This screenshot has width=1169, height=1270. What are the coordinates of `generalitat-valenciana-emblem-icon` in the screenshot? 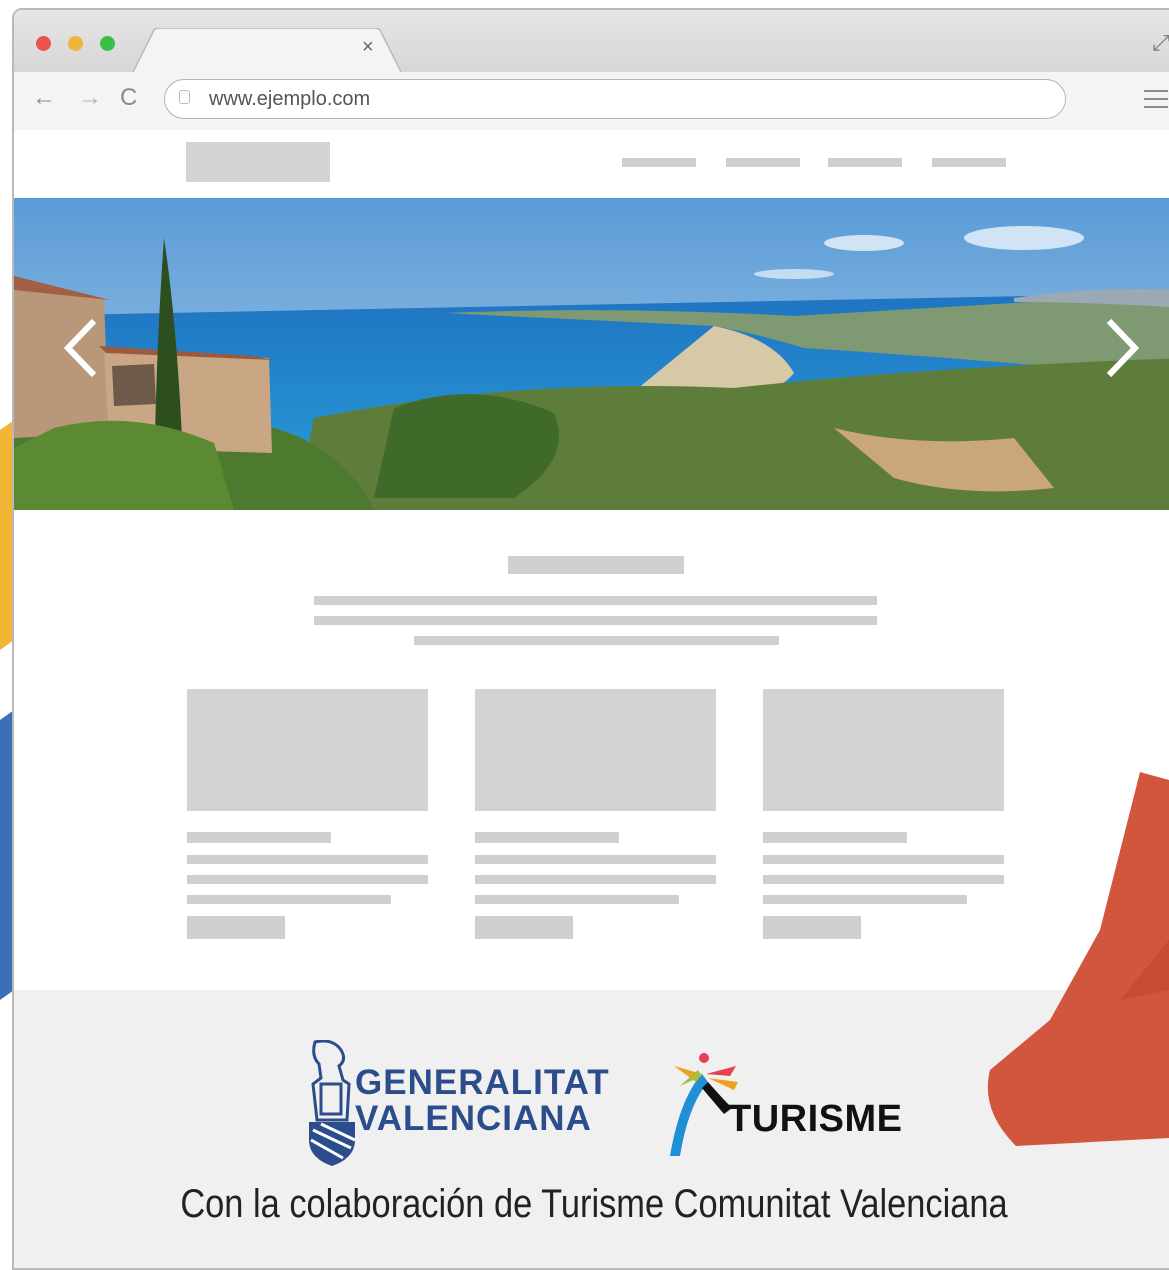 It's located at (332, 1103).